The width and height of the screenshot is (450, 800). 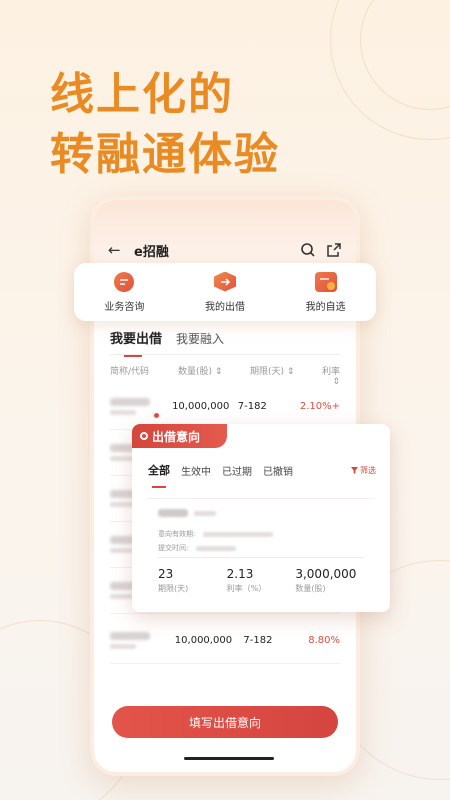 What do you see at coordinates (308, 250) in the screenshot?
I see `search-icon` at bounding box center [308, 250].